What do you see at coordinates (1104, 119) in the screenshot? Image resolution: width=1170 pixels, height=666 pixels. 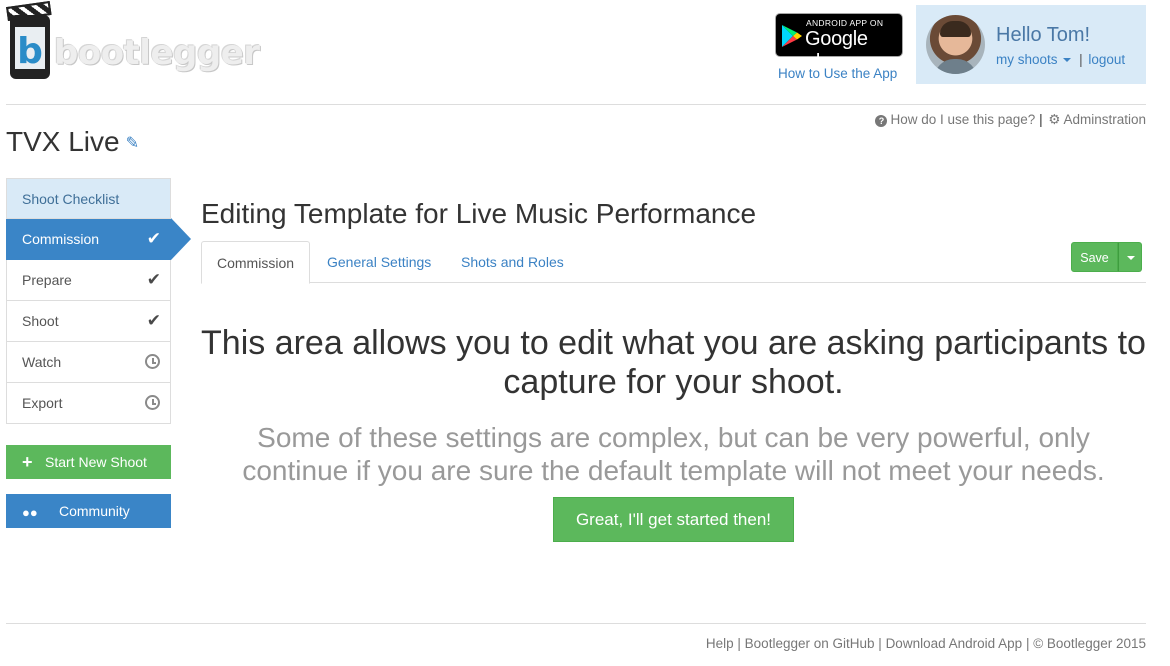 I see `administration-label: Adminstration` at bounding box center [1104, 119].